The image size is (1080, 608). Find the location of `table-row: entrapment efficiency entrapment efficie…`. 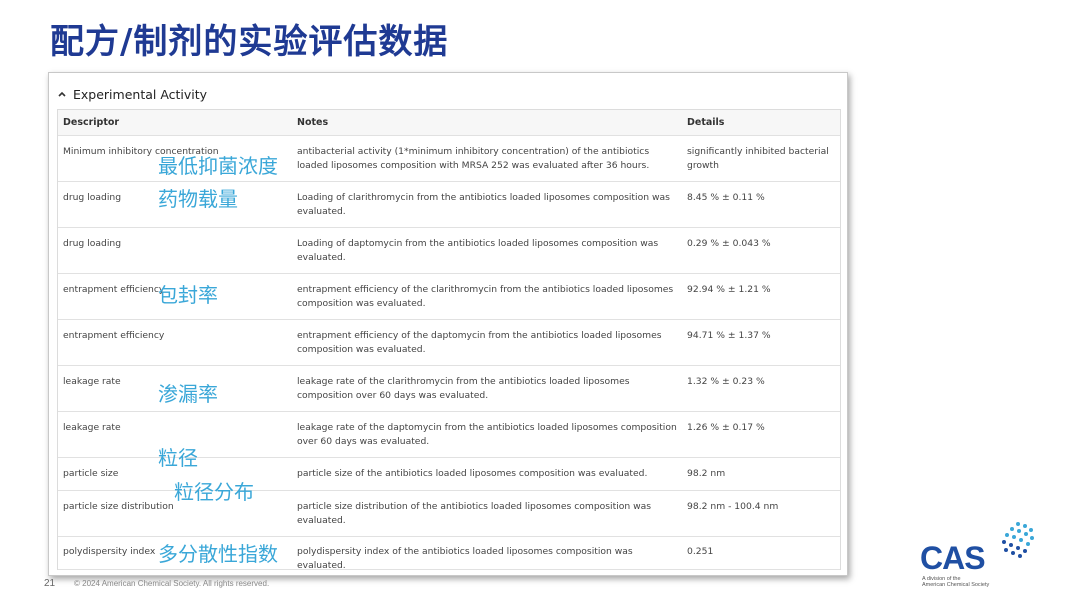

table-row: entrapment efficiency entrapment efficie… is located at coordinates (449, 343).